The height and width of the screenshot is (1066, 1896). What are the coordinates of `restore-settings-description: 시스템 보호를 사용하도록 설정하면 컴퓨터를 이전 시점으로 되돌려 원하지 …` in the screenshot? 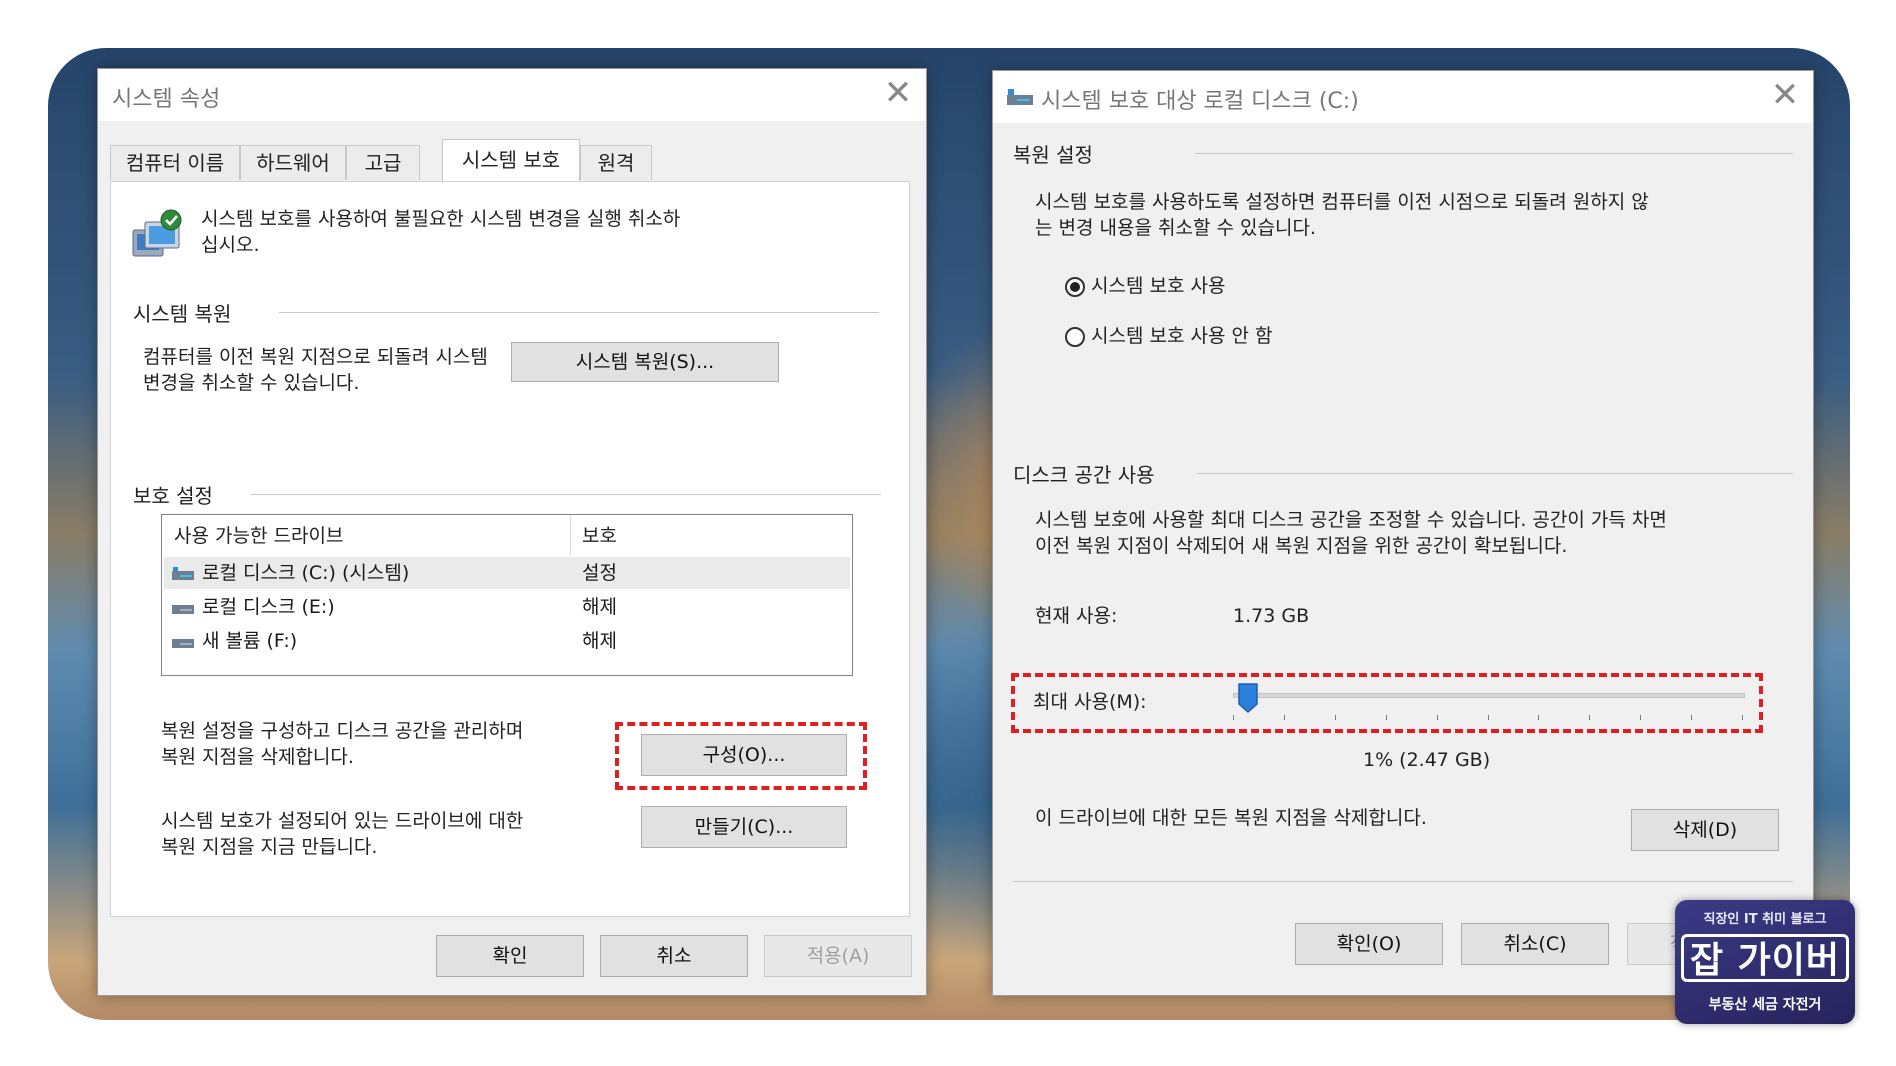 It's located at (1342, 215).